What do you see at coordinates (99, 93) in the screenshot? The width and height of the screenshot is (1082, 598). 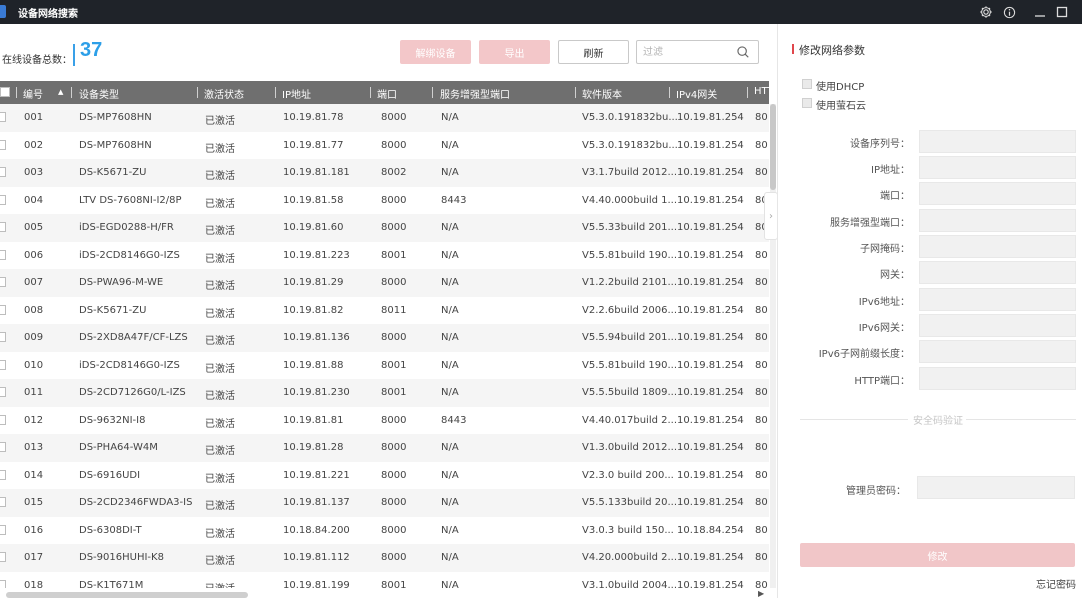 I see `column-header-type: 设备类型` at bounding box center [99, 93].